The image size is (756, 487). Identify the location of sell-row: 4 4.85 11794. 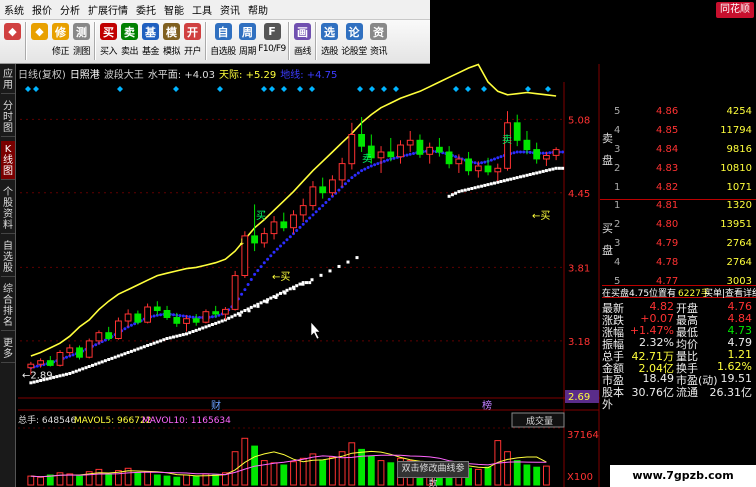
(678, 132).